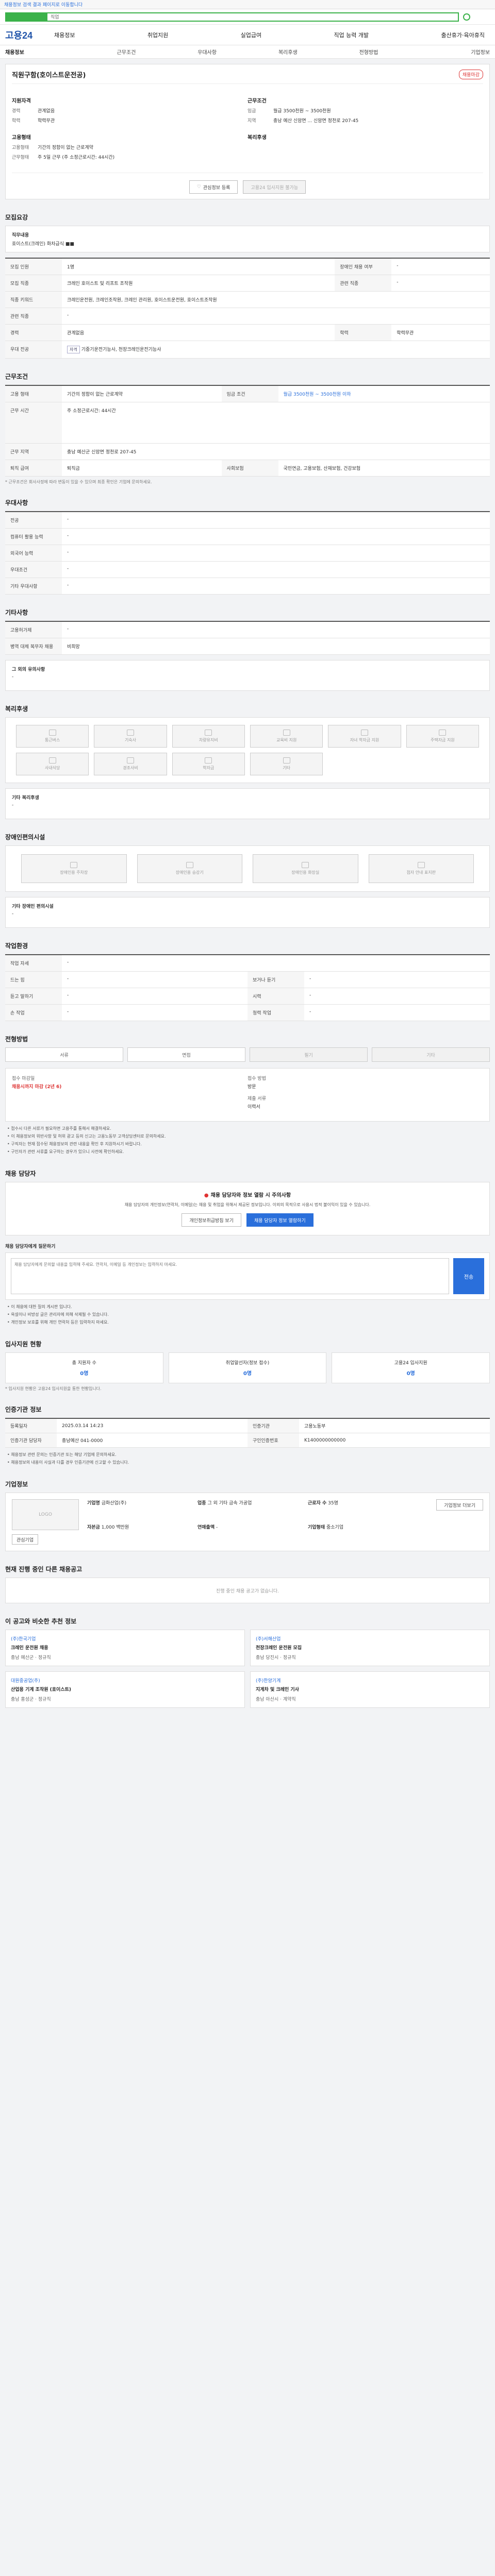 The height and width of the screenshot is (2576, 495). I want to click on disabled-extra: 기타 장애인 편의시설 -, so click(247, 913).